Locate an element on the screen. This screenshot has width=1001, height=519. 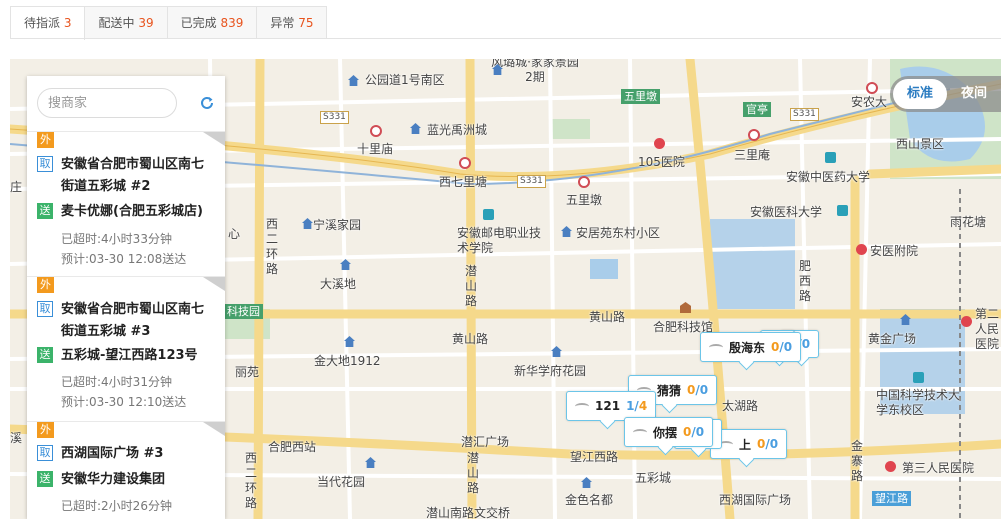
map-label: 第二人民医院 is located at coordinates (987, 329).